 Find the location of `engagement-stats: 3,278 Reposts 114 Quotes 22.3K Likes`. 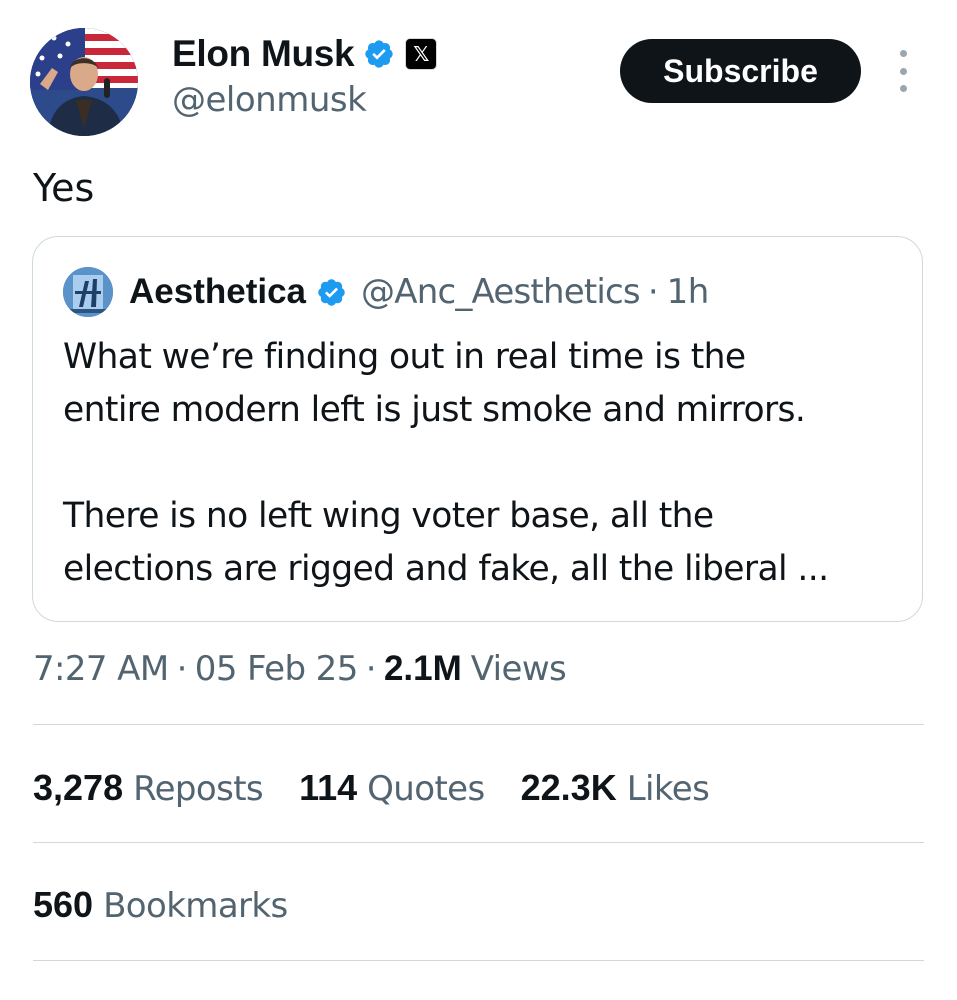

engagement-stats: 3,278 Reposts 114 Quotes 22.3K Likes is located at coordinates (389, 788).